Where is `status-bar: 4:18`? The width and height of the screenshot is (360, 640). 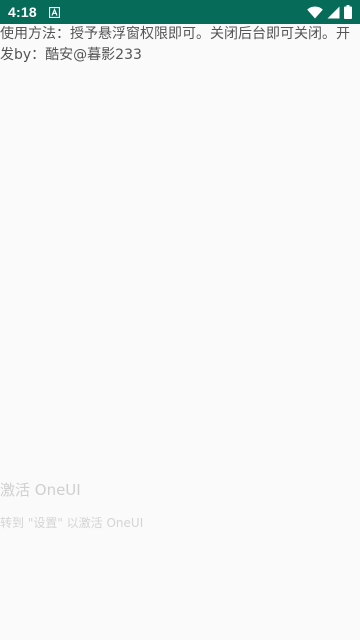
status-bar: 4:18 is located at coordinates (180, 12).